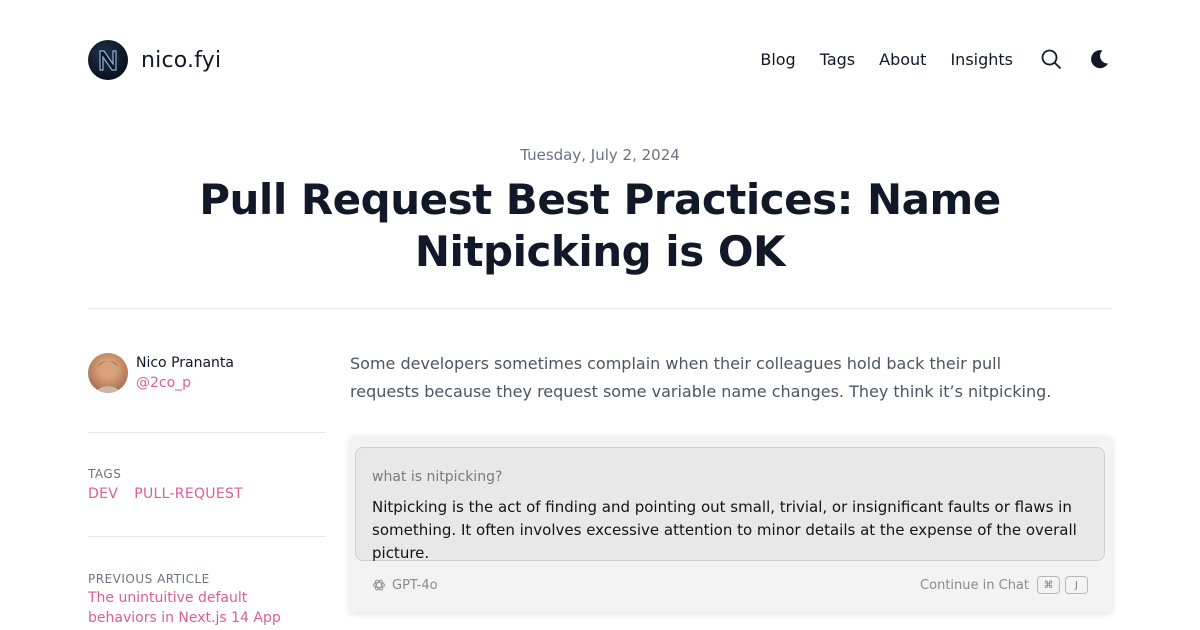 The image size is (1200, 630). Describe the element at coordinates (181, 60) in the screenshot. I see `brand-name: nico.fyi` at that location.